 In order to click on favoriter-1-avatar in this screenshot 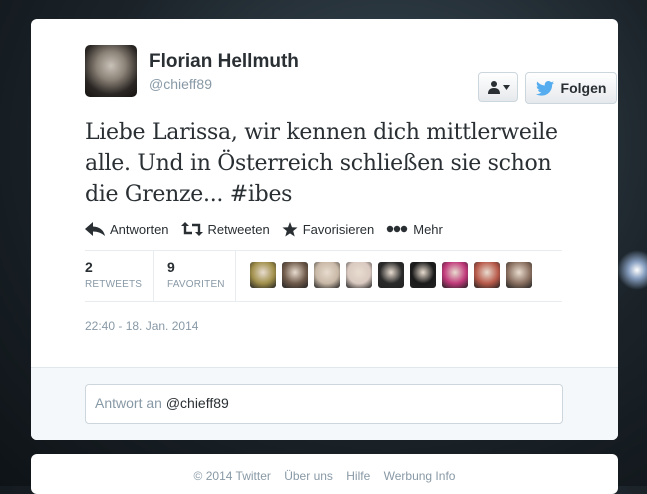, I will do `click(263, 275)`.